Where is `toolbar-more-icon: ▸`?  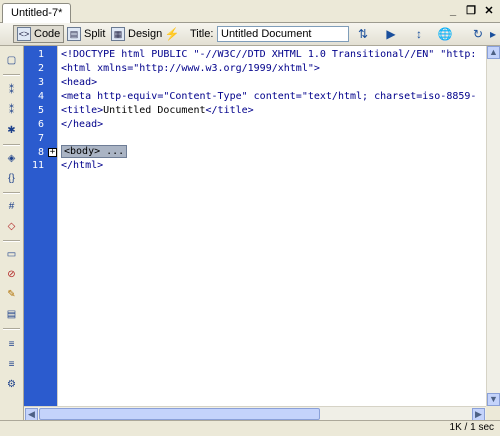 toolbar-more-icon: ▸ is located at coordinates (493, 34).